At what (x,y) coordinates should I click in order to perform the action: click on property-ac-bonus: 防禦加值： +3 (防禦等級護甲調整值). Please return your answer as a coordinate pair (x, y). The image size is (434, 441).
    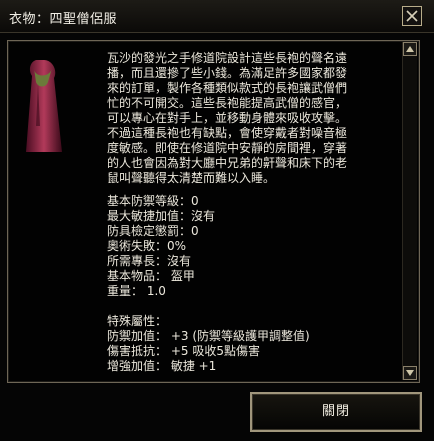
    Looking at the image, I should click on (208, 336).